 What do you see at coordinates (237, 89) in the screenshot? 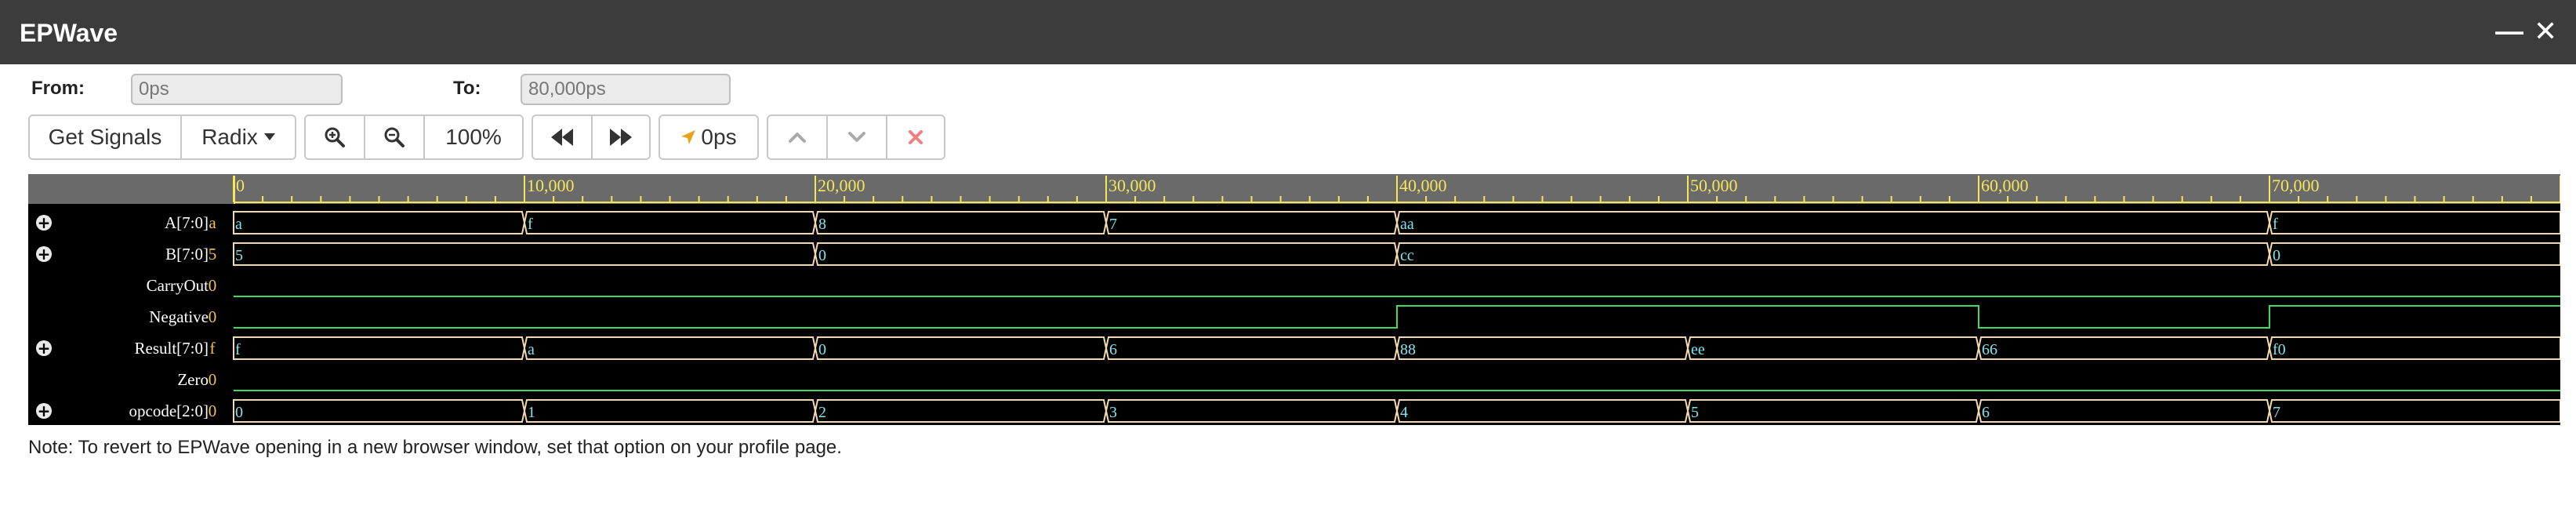
I see `from-input` at bounding box center [237, 89].